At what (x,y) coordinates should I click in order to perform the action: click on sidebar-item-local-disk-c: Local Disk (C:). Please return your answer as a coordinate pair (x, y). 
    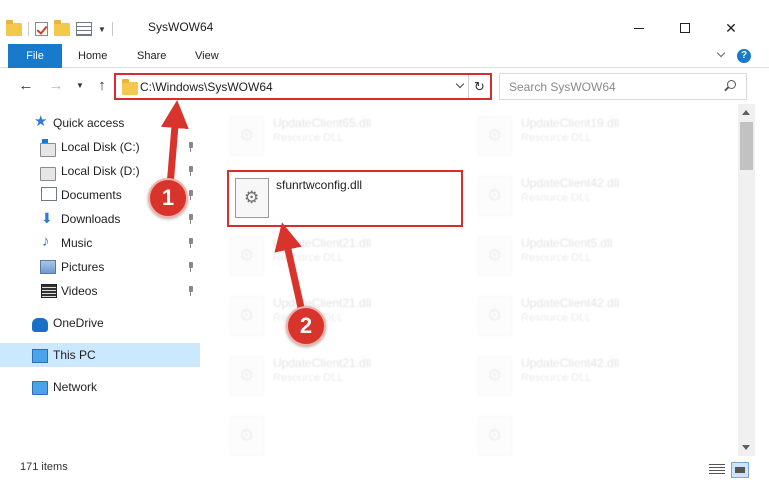
    Looking at the image, I should click on (100, 147).